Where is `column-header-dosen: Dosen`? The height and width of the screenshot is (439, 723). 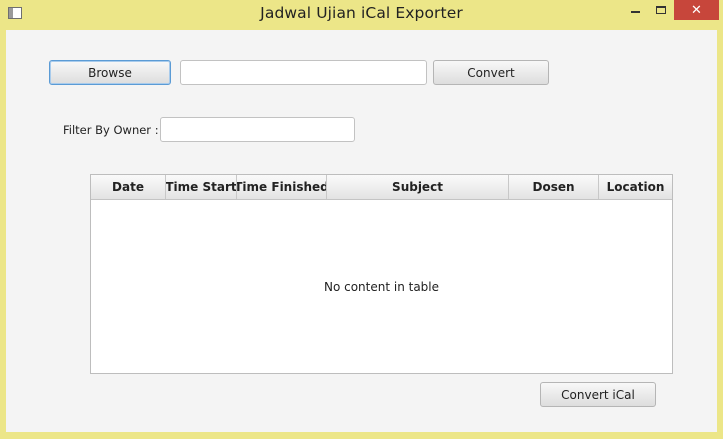 column-header-dosen: Dosen is located at coordinates (554, 187).